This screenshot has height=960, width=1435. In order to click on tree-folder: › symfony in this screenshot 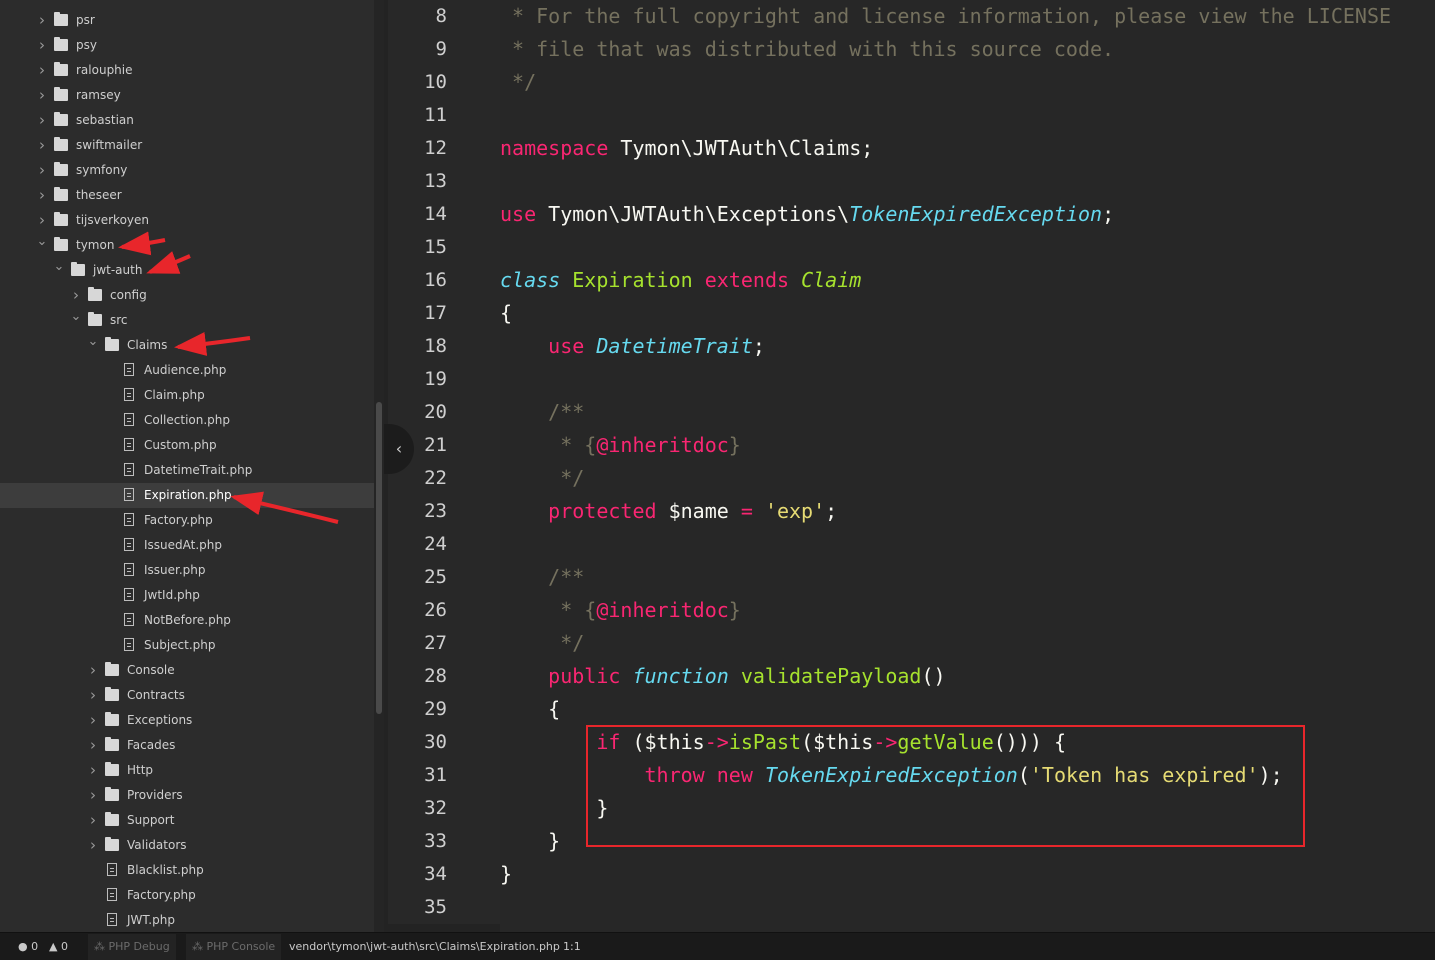, I will do `click(187, 170)`.